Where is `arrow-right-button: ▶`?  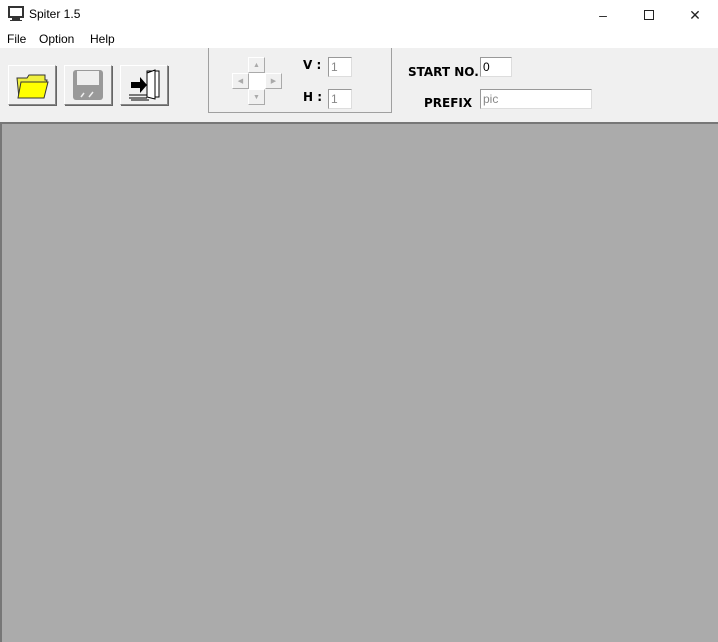 arrow-right-button: ▶ is located at coordinates (273, 81).